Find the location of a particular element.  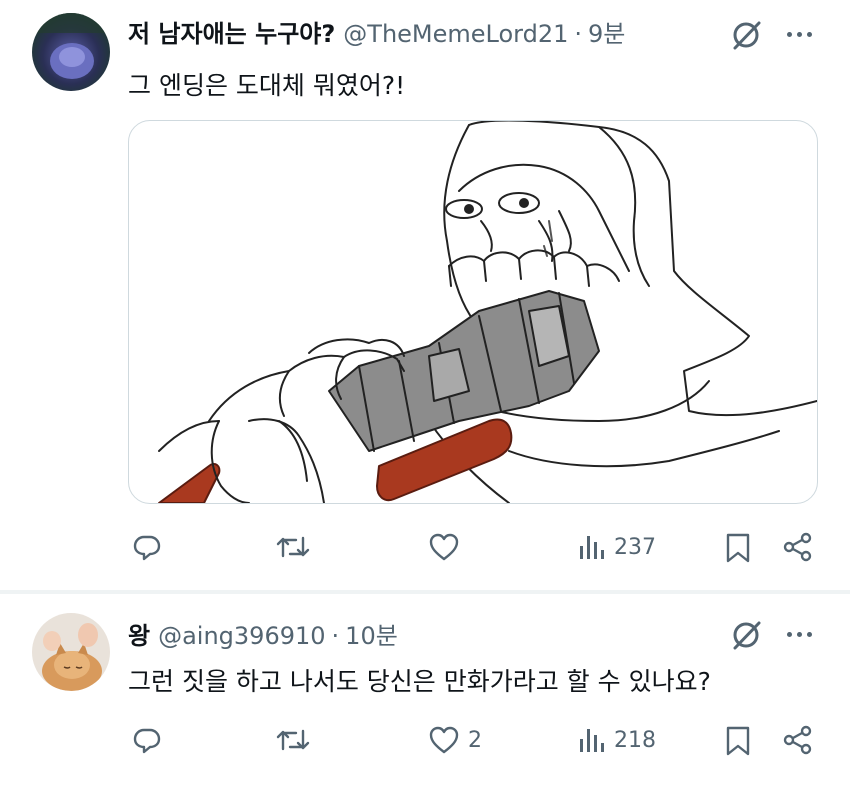

author-handle: @aing396910 is located at coordinates (241, 636).